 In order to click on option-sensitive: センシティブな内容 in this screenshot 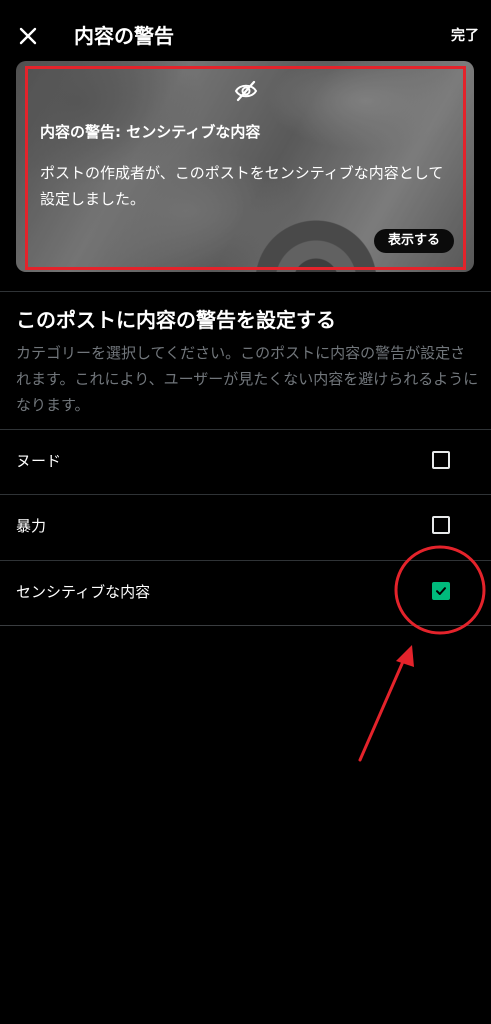, I will do `click(245, 593)`.